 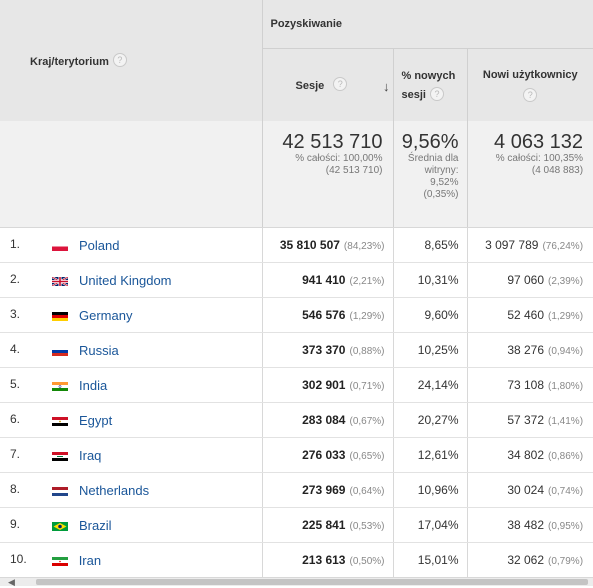 I want to click on country-link: India, so click(x=93, y=385).